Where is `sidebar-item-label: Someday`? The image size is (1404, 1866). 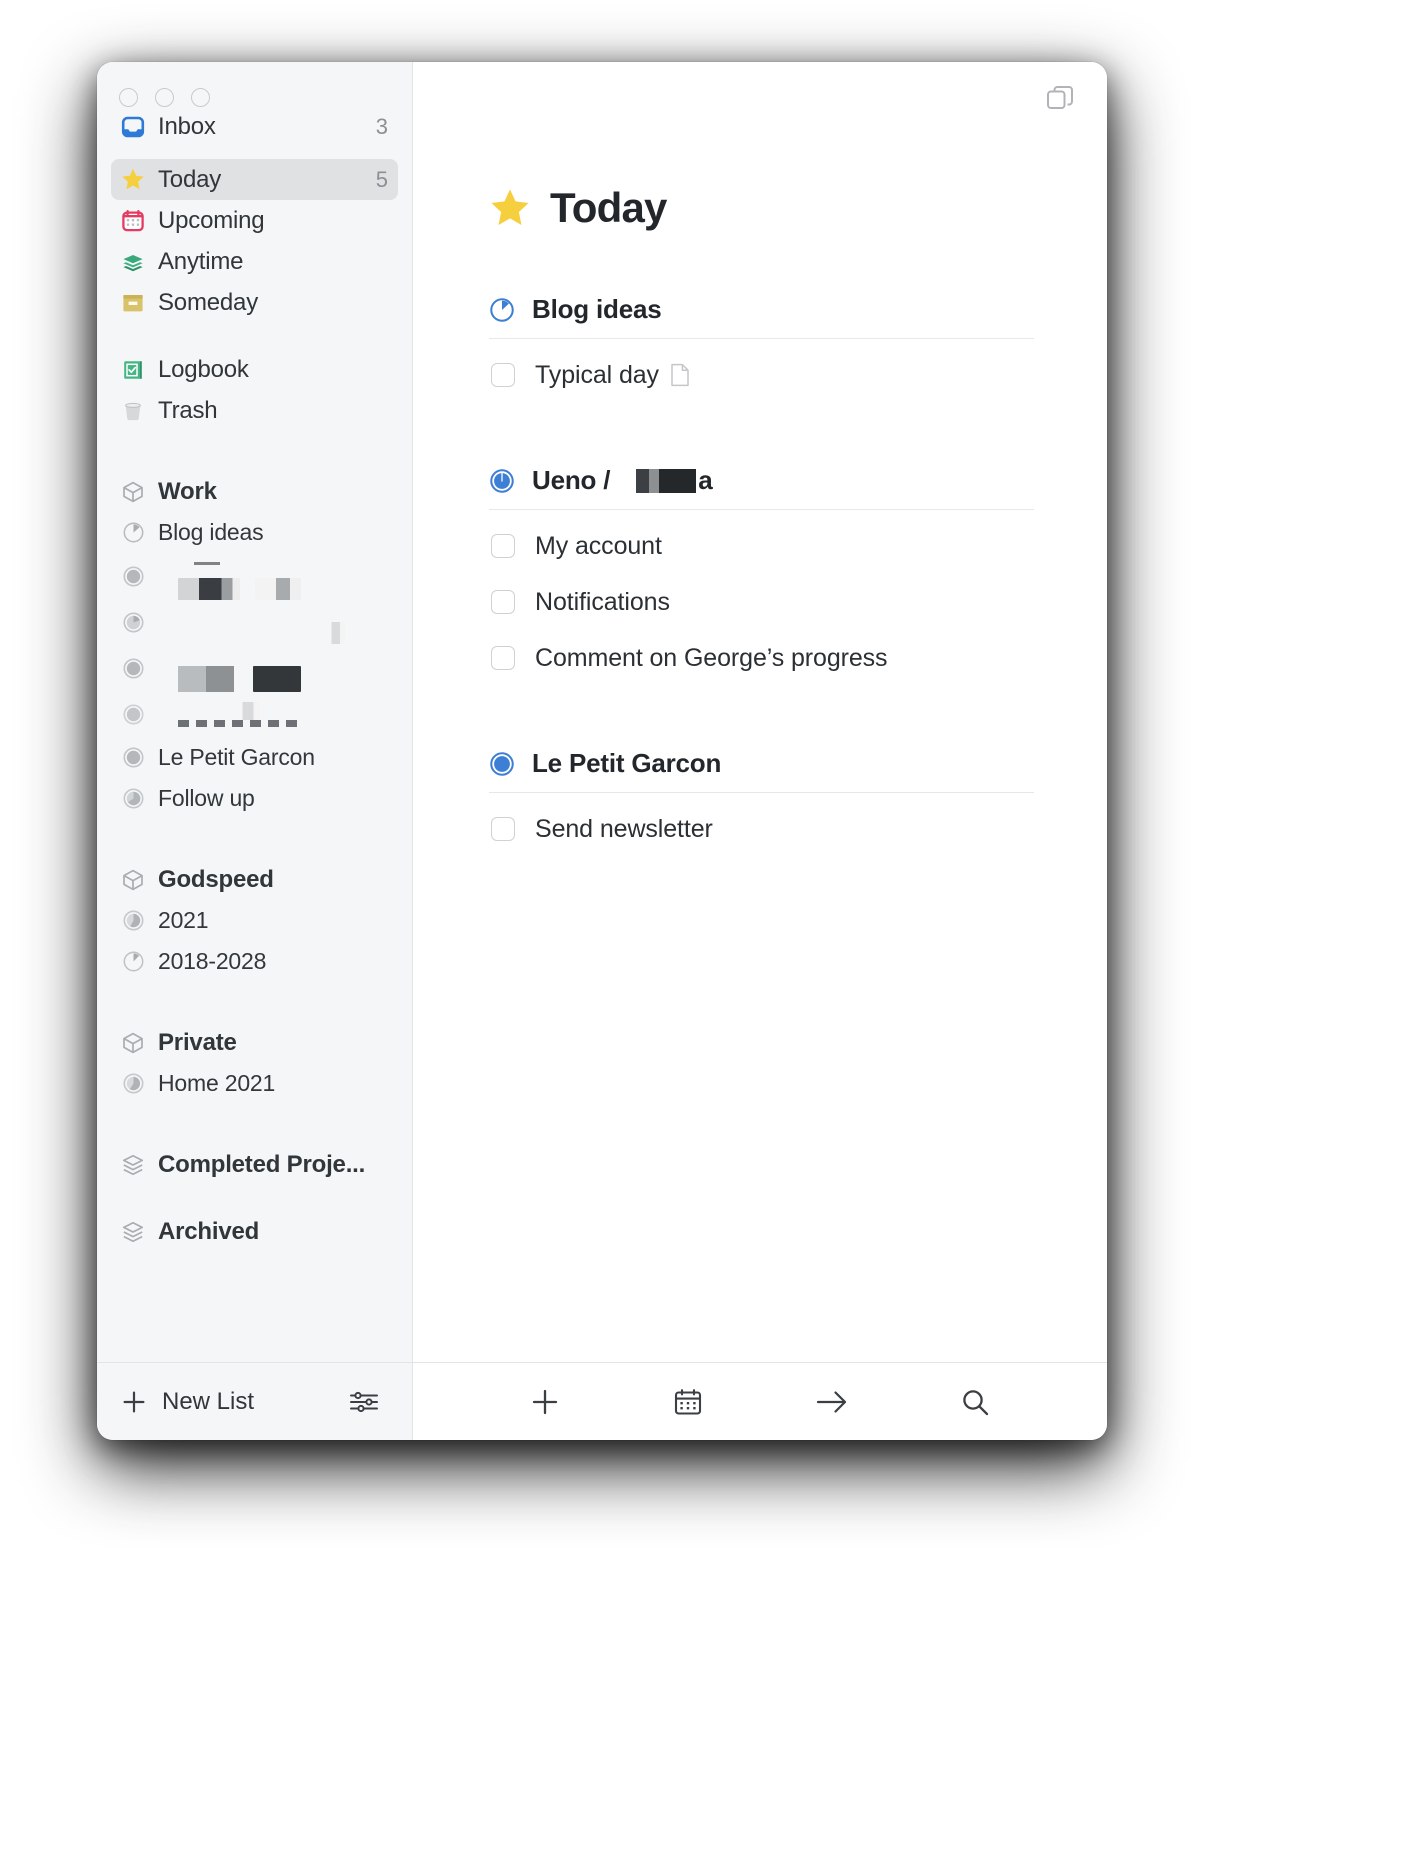
sidebar-item-label: Someday is located at coordinates (208, 302).